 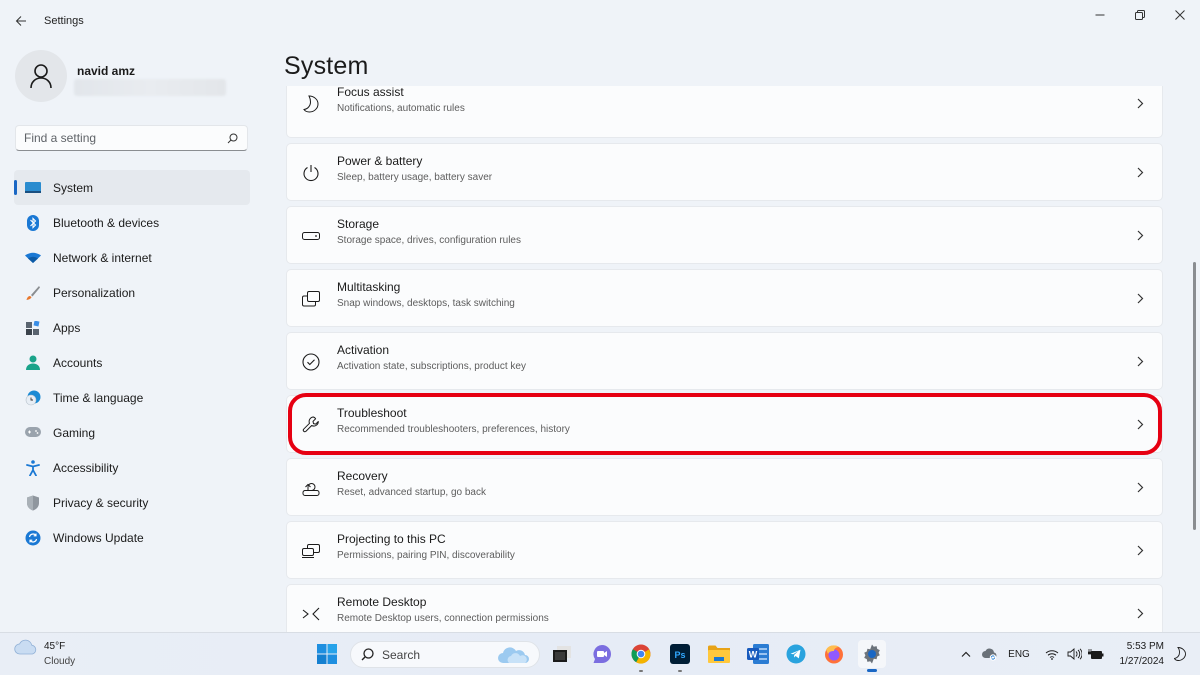 What do you see at coordinates (513, 655) in the screenshot?
I see `search-highlight-cloud-icon` at bounding box center [513, 655].